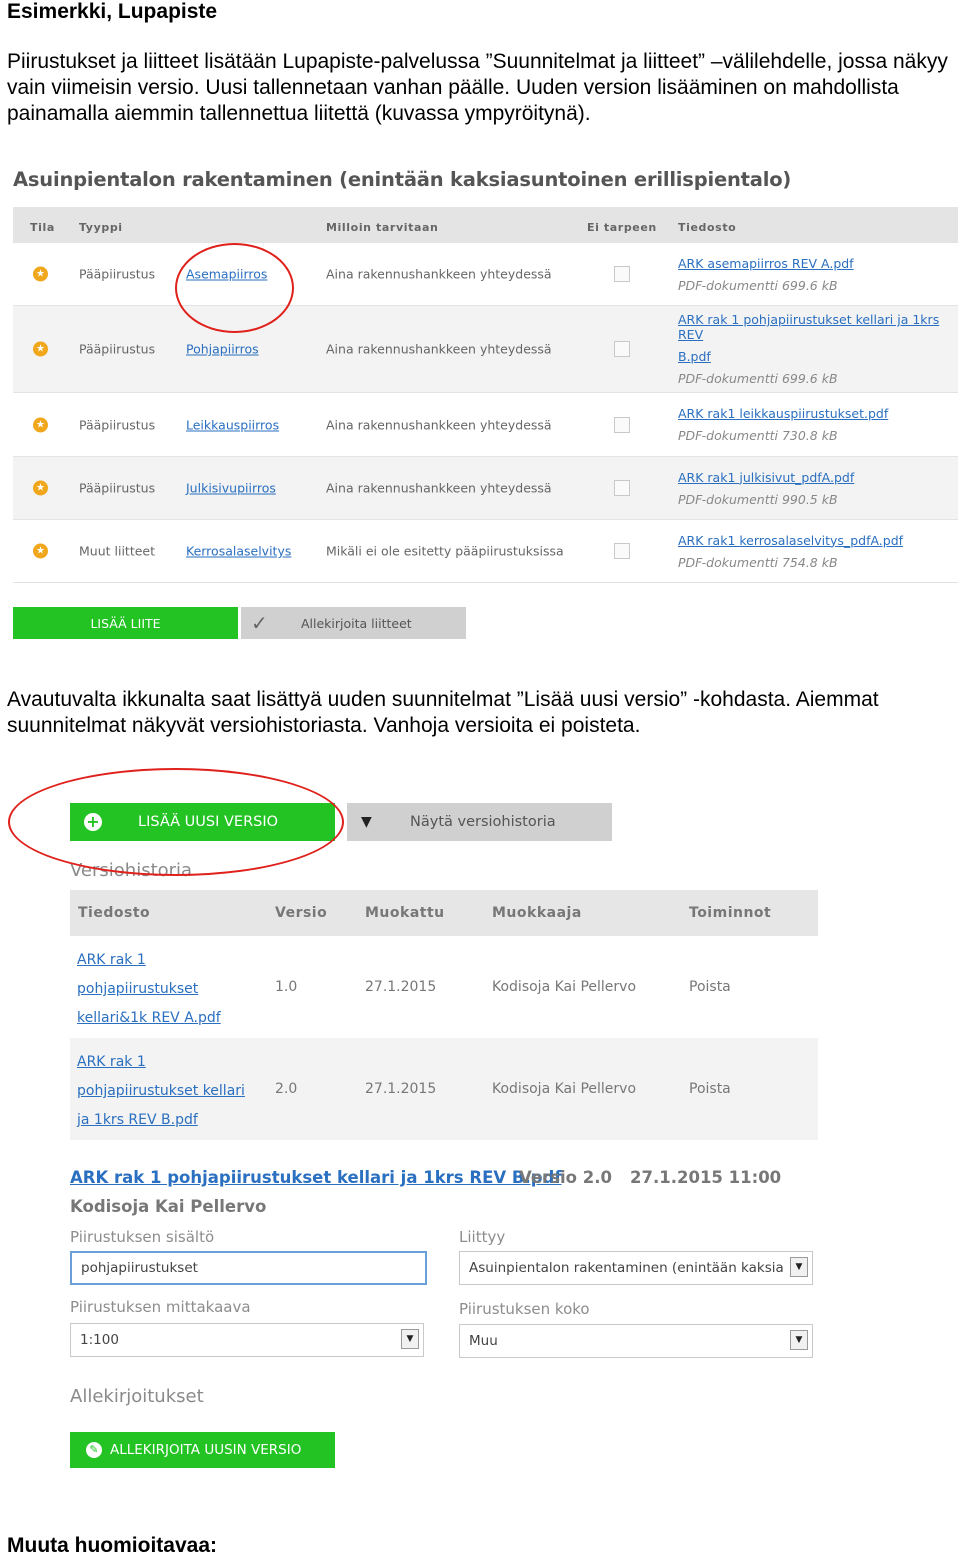 The width and height of the screenshot is (960, 1558). I want to click on add-new-version-label: LISÄÄ UUSI VERSIO, so click(208, 822).